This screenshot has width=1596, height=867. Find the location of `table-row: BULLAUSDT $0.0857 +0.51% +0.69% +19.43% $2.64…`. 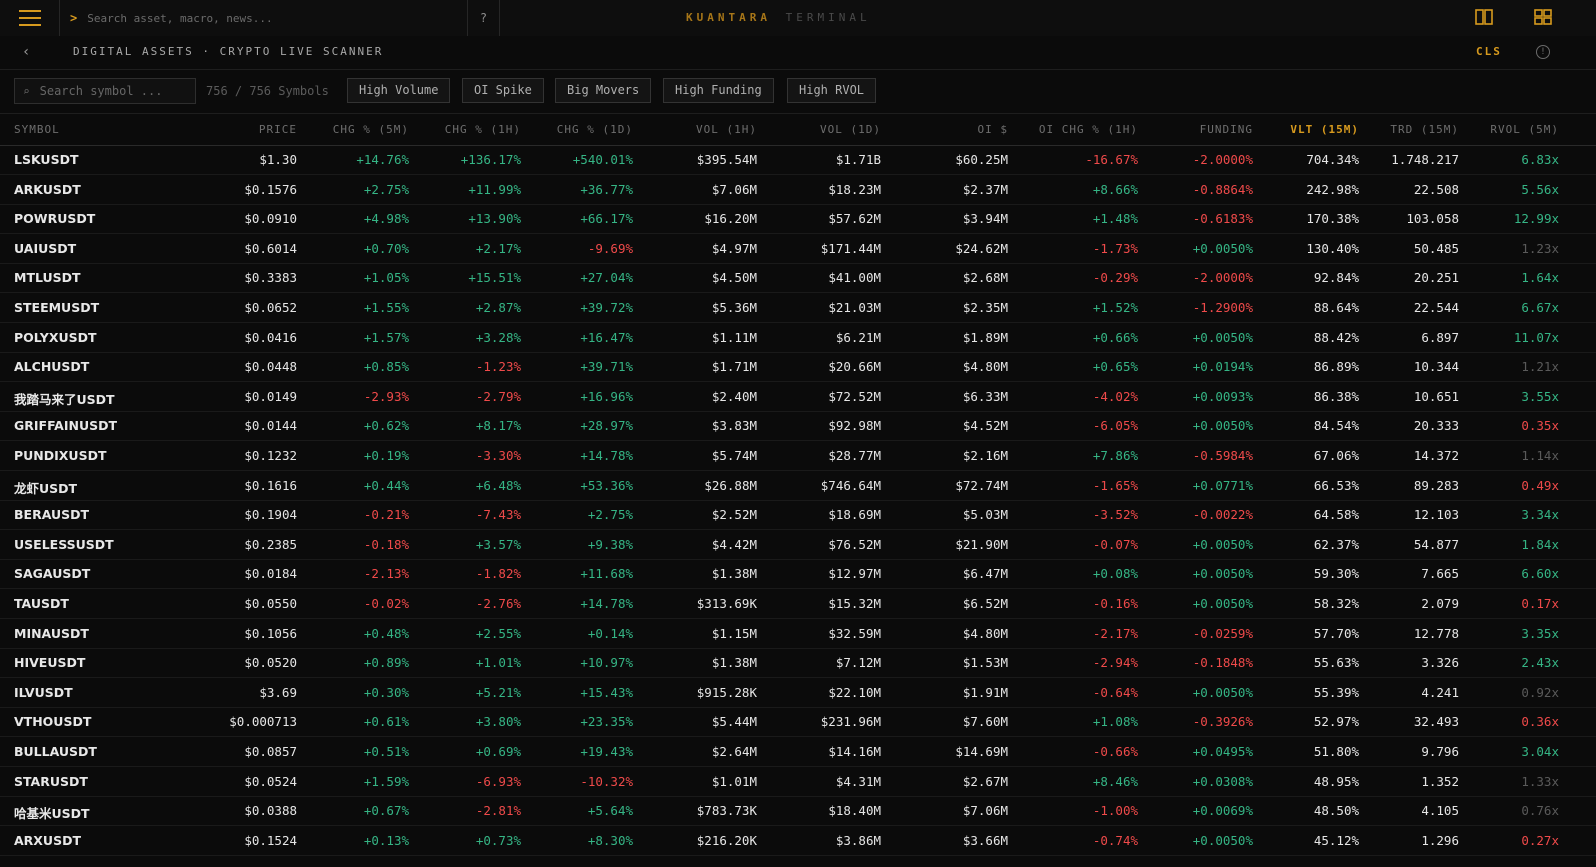

table-row: BULLAUSDT $0.0857 +0.51% +0.69% +19.43% $2.64… is located at coordinates (798, 752).